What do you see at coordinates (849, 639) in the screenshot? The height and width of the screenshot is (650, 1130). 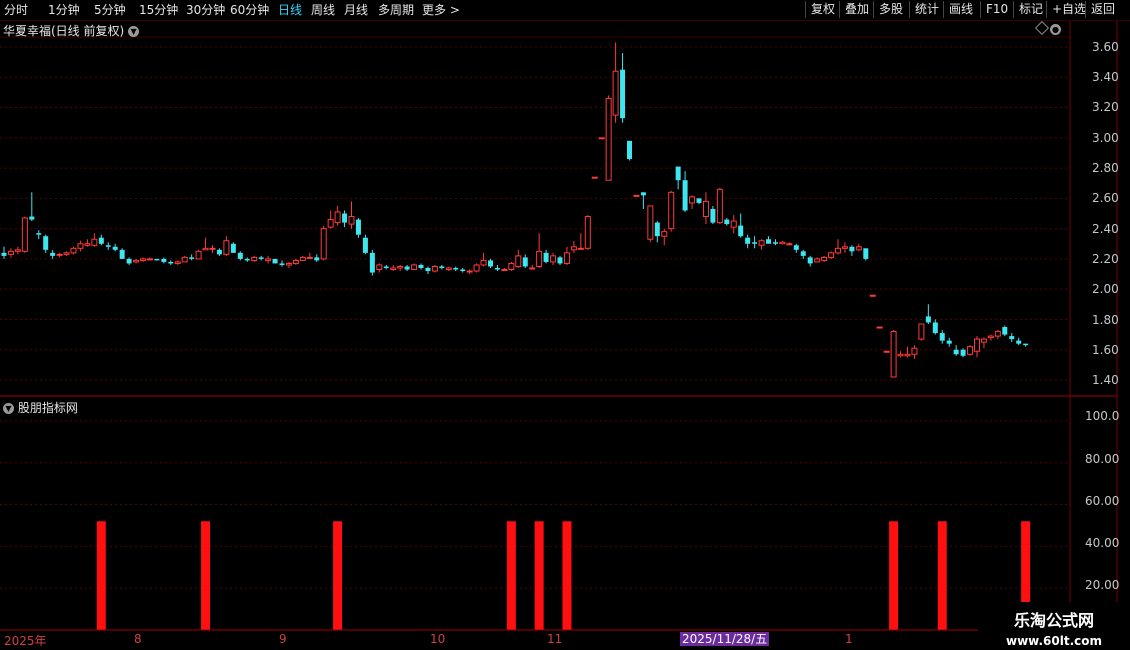 I see `date-label: 1` at bounding box center [849, 639].